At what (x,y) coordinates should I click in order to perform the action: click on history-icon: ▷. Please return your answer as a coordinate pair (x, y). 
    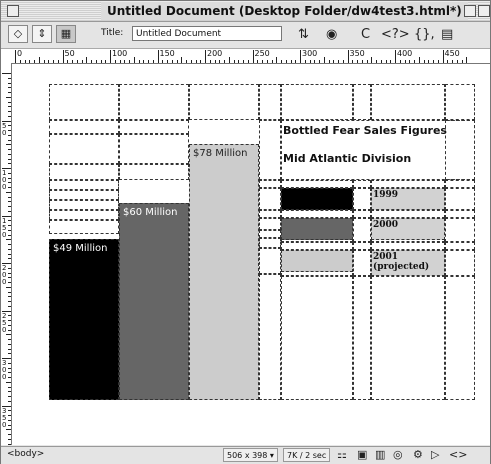
    Looking at the image, I should click on (435, 455).